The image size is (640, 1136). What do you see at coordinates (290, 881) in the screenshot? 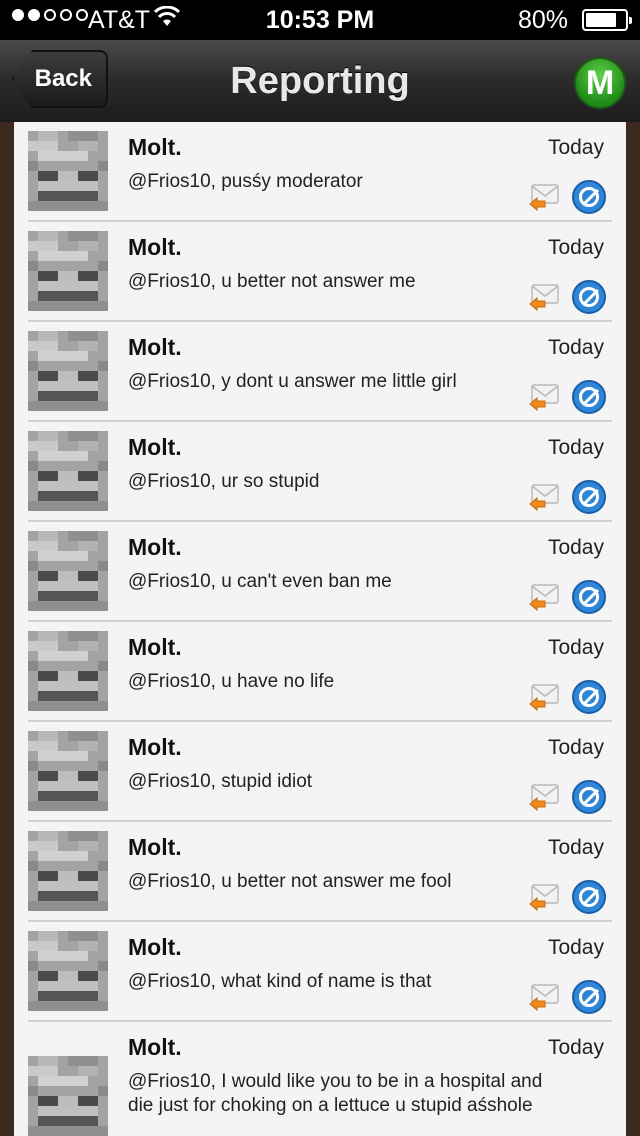
I see `message-text: @Frios10, u better not answer me fool` at bounding box center [290, 881].